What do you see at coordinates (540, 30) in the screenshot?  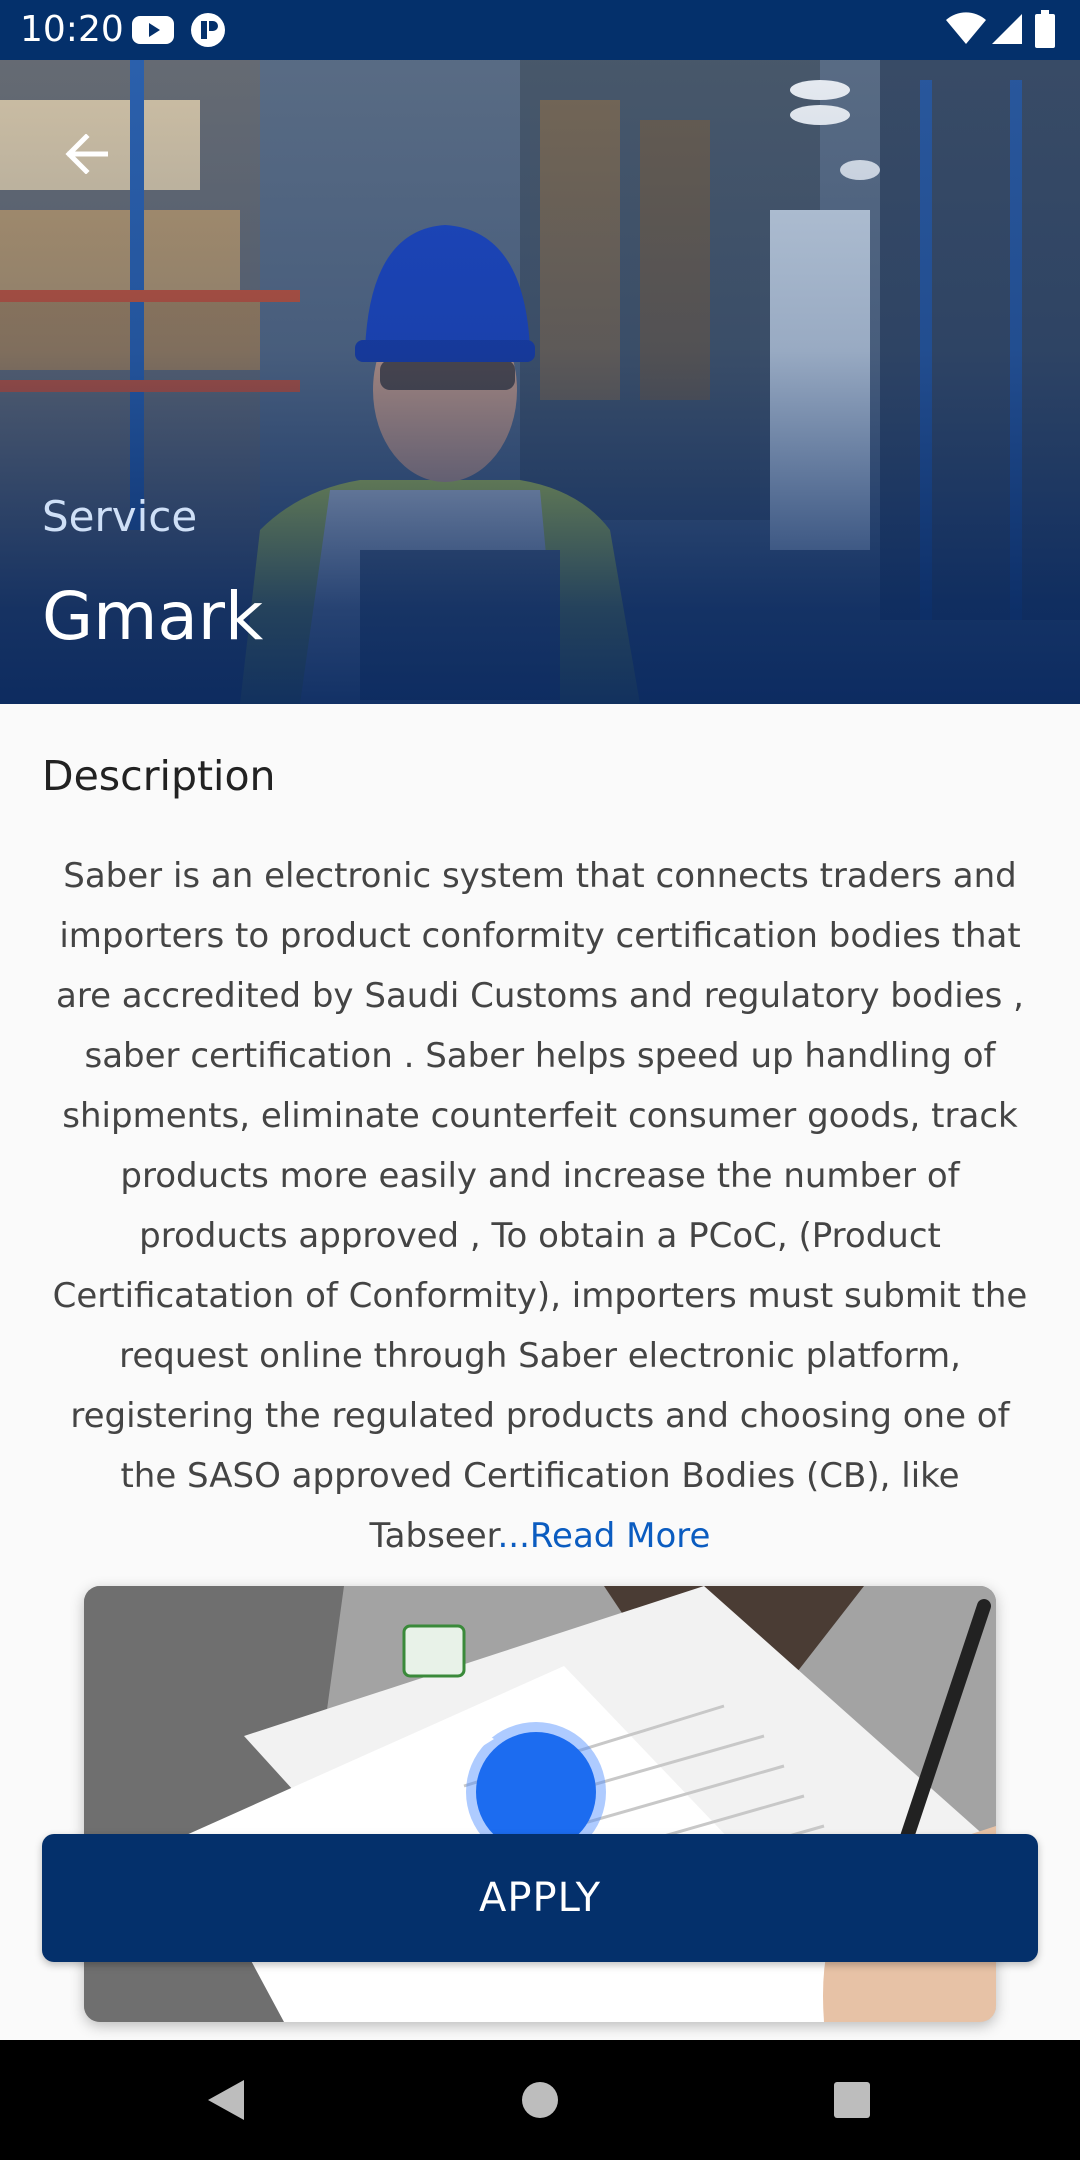 I see `status-bar: 10:20` at bounding box center [540, 30].